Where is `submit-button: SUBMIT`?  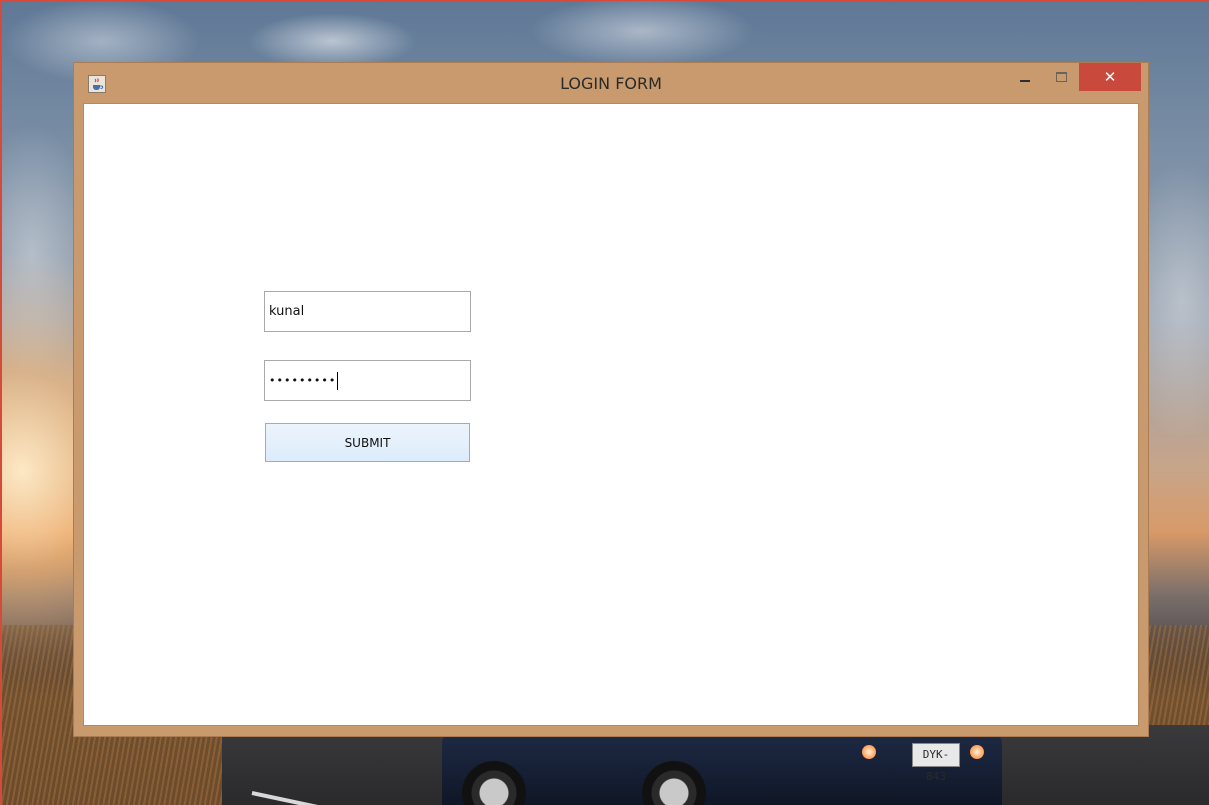 submit-button: SUBMIT is located at coordinates (367, 442).